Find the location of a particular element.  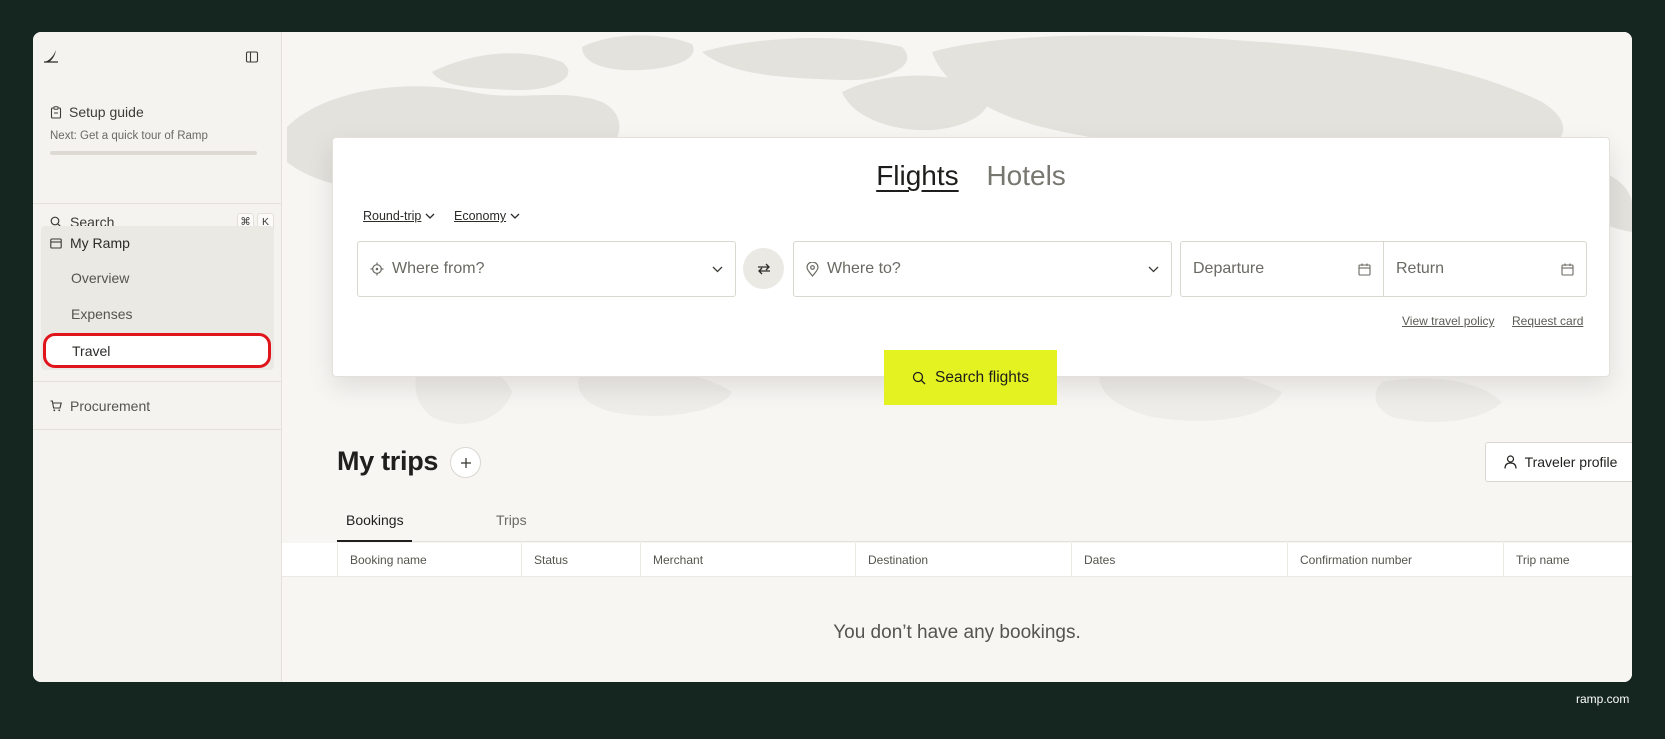

sidebar-item-expenses: Expenses is located at coordinates (101, 314).